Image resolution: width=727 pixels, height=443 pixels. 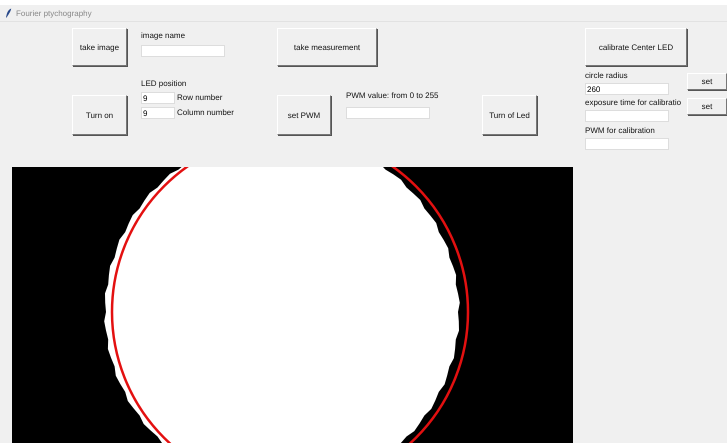 I want to click on set-exposure-button: set, so click(x=707, y=106).